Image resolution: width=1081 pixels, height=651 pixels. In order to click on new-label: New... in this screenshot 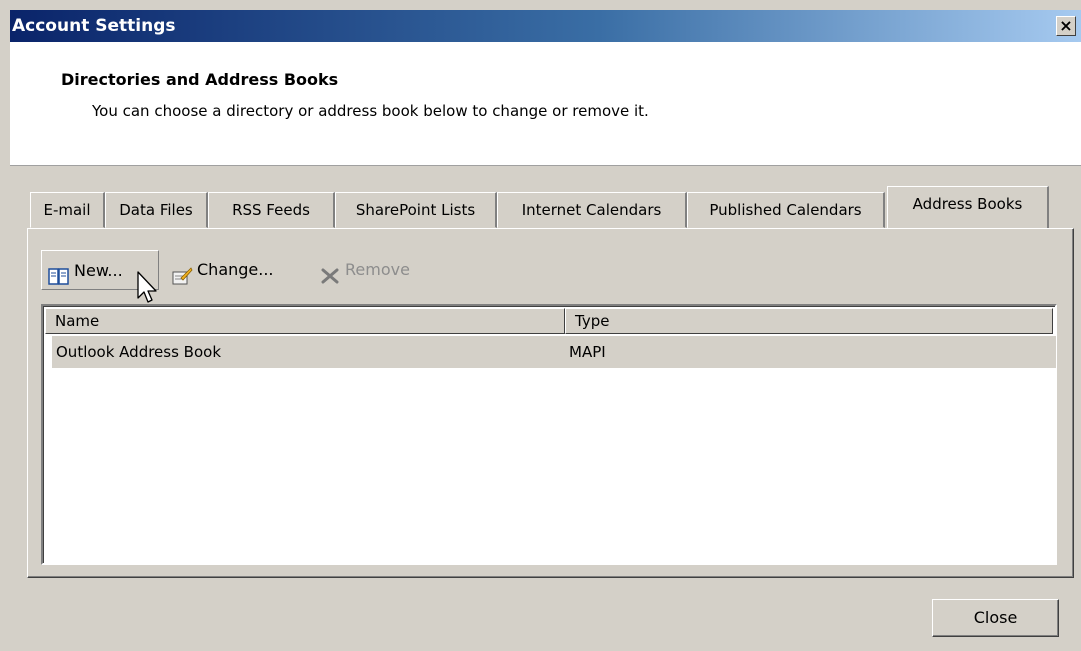, I will do `click(98, 270)`.